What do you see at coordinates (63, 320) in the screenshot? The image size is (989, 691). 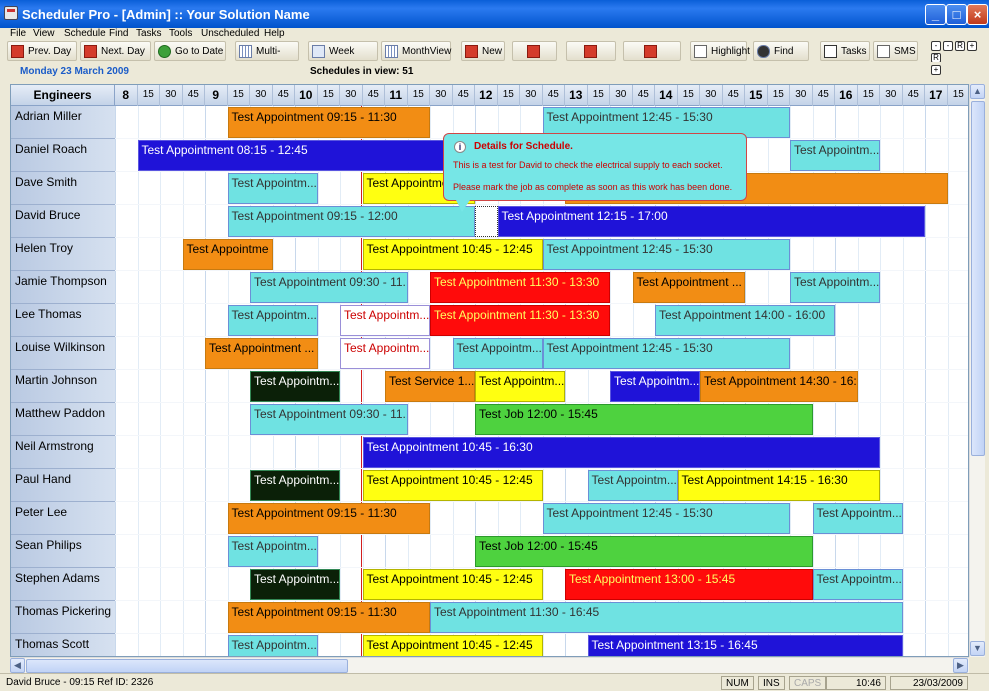 I see `engineer-name: Lee Thomas` at bounding box center [63, 320].